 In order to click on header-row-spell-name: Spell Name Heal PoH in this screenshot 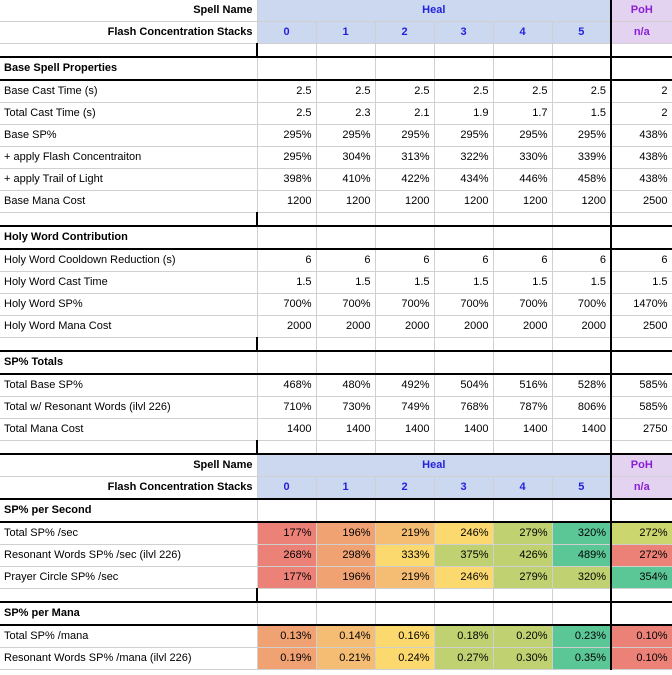, I will do `click(336, 11)`.